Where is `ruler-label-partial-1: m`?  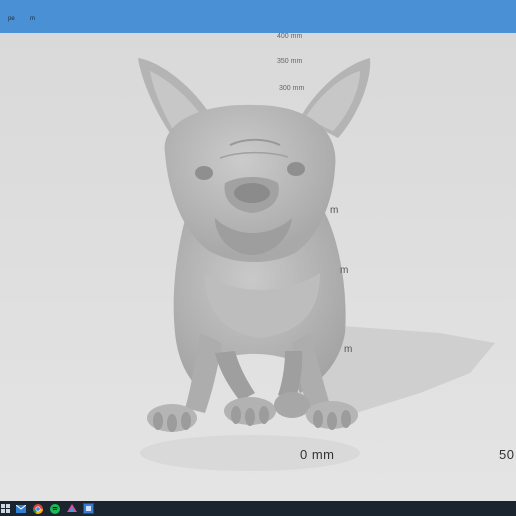
ruler-label-partial-1: m is located at coordinates (334, 210).